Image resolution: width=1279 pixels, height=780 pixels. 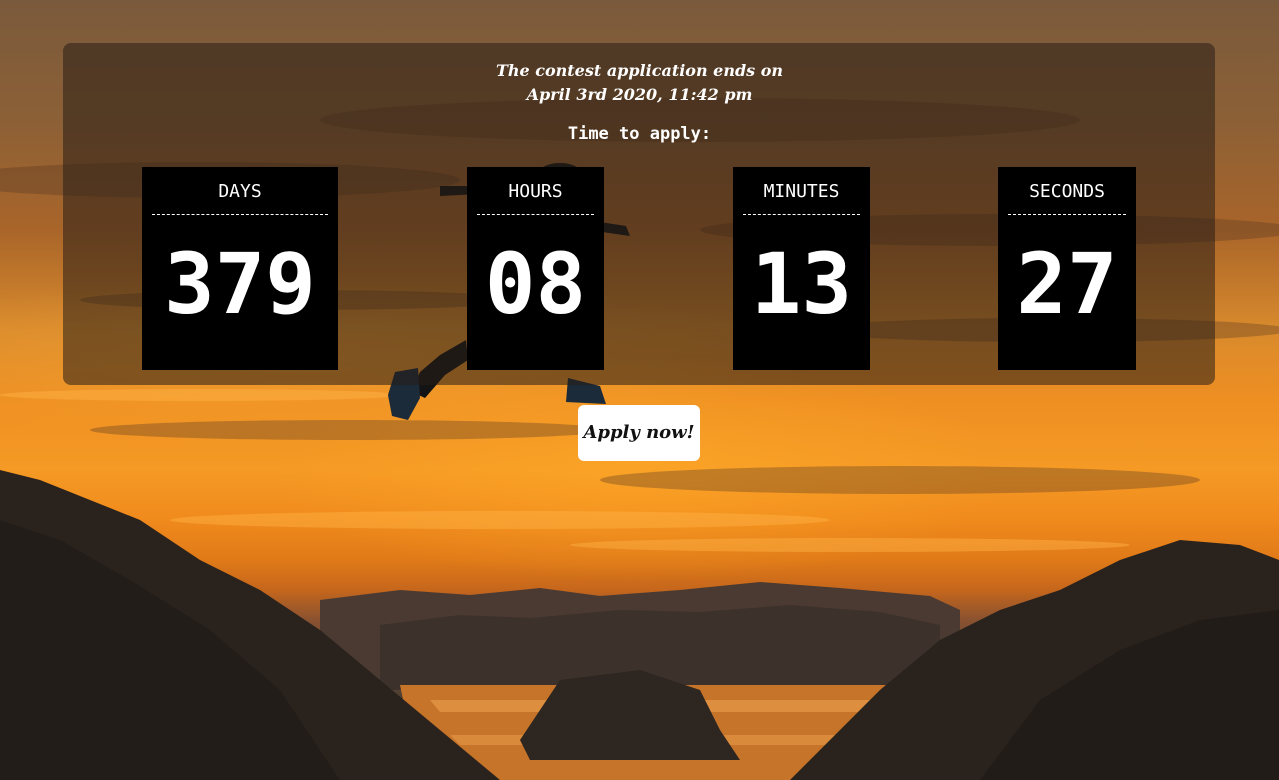 I want to click on deadline-date: April 3rd 2020, 11:42 pm, so click(x=639, y=94).